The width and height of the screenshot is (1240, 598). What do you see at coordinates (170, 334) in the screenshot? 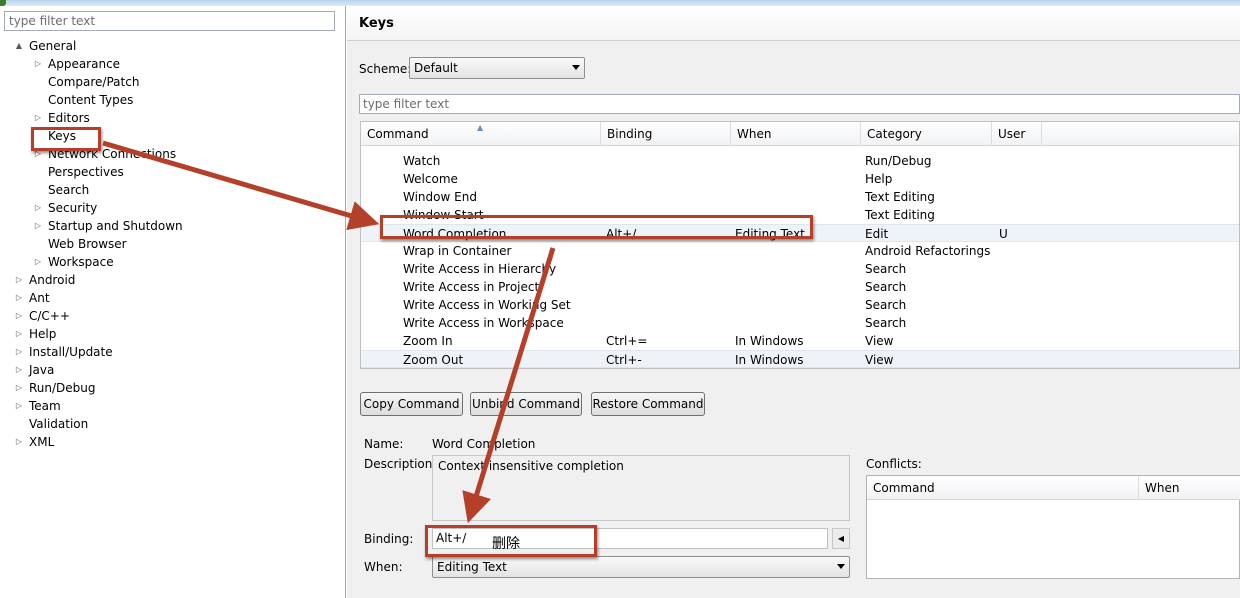
I see `tree-item-help: ▷ Help` at bounding box center [170, 334].